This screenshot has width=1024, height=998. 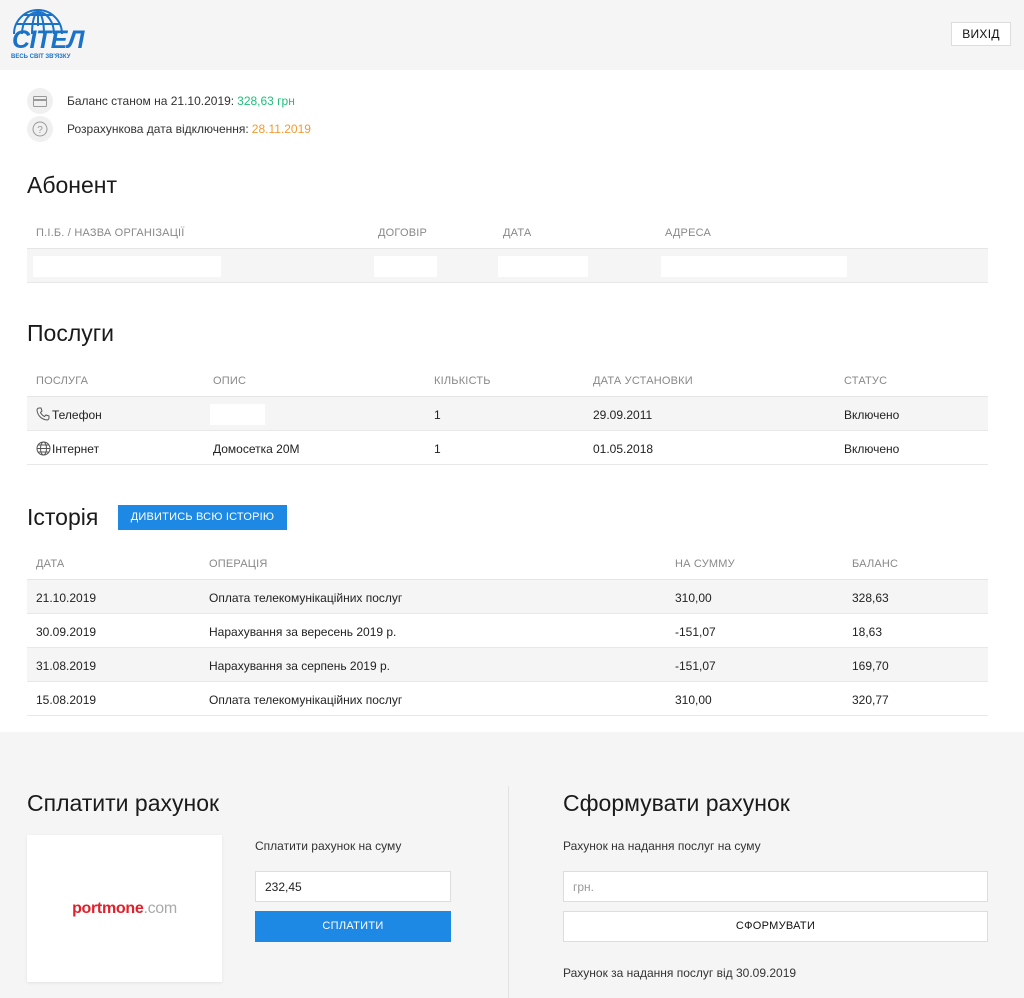 What do you see at coordinates (867, 632) in the screenshot?
I see `history-balance: 18,63` at bounding box center [867, 632].